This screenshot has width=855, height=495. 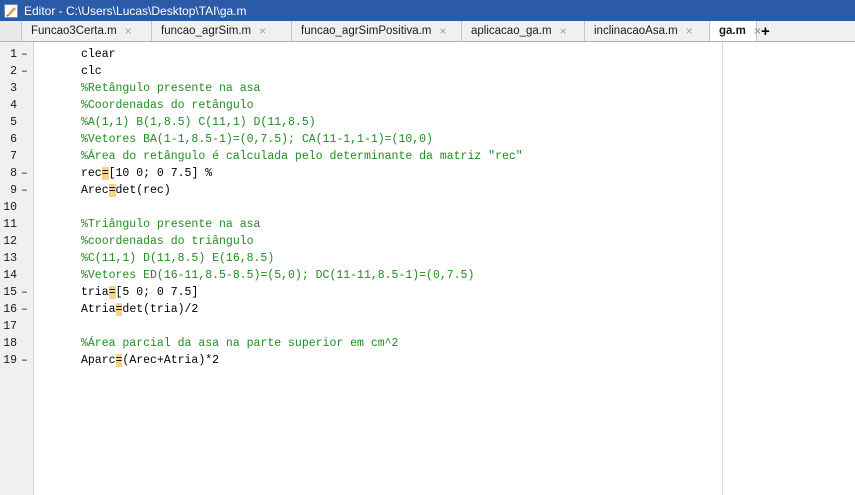 What do you see at coordinates (427, 71) in the screenshot?
I see `code-line: 2– clc` at bounding box center [427, 71].